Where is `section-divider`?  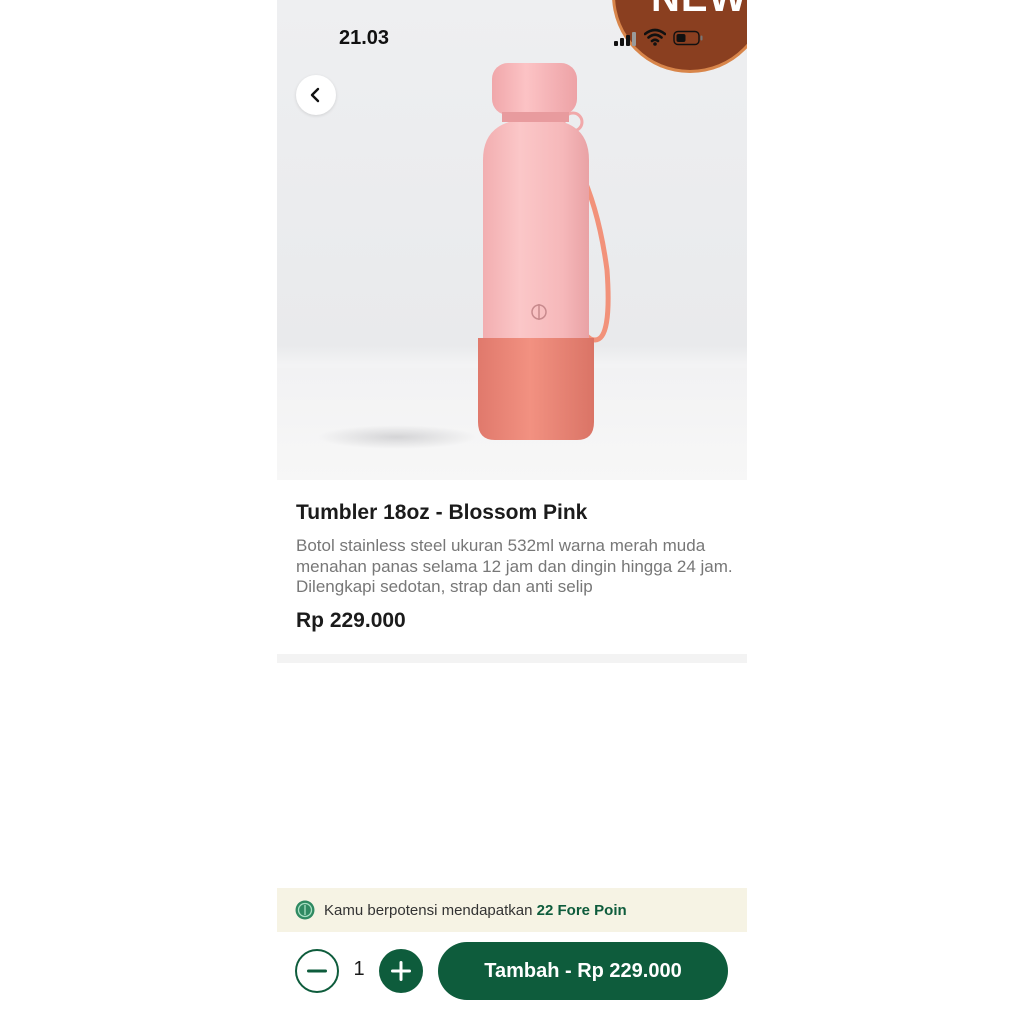 section-divider is located at coordinates (512, 658).